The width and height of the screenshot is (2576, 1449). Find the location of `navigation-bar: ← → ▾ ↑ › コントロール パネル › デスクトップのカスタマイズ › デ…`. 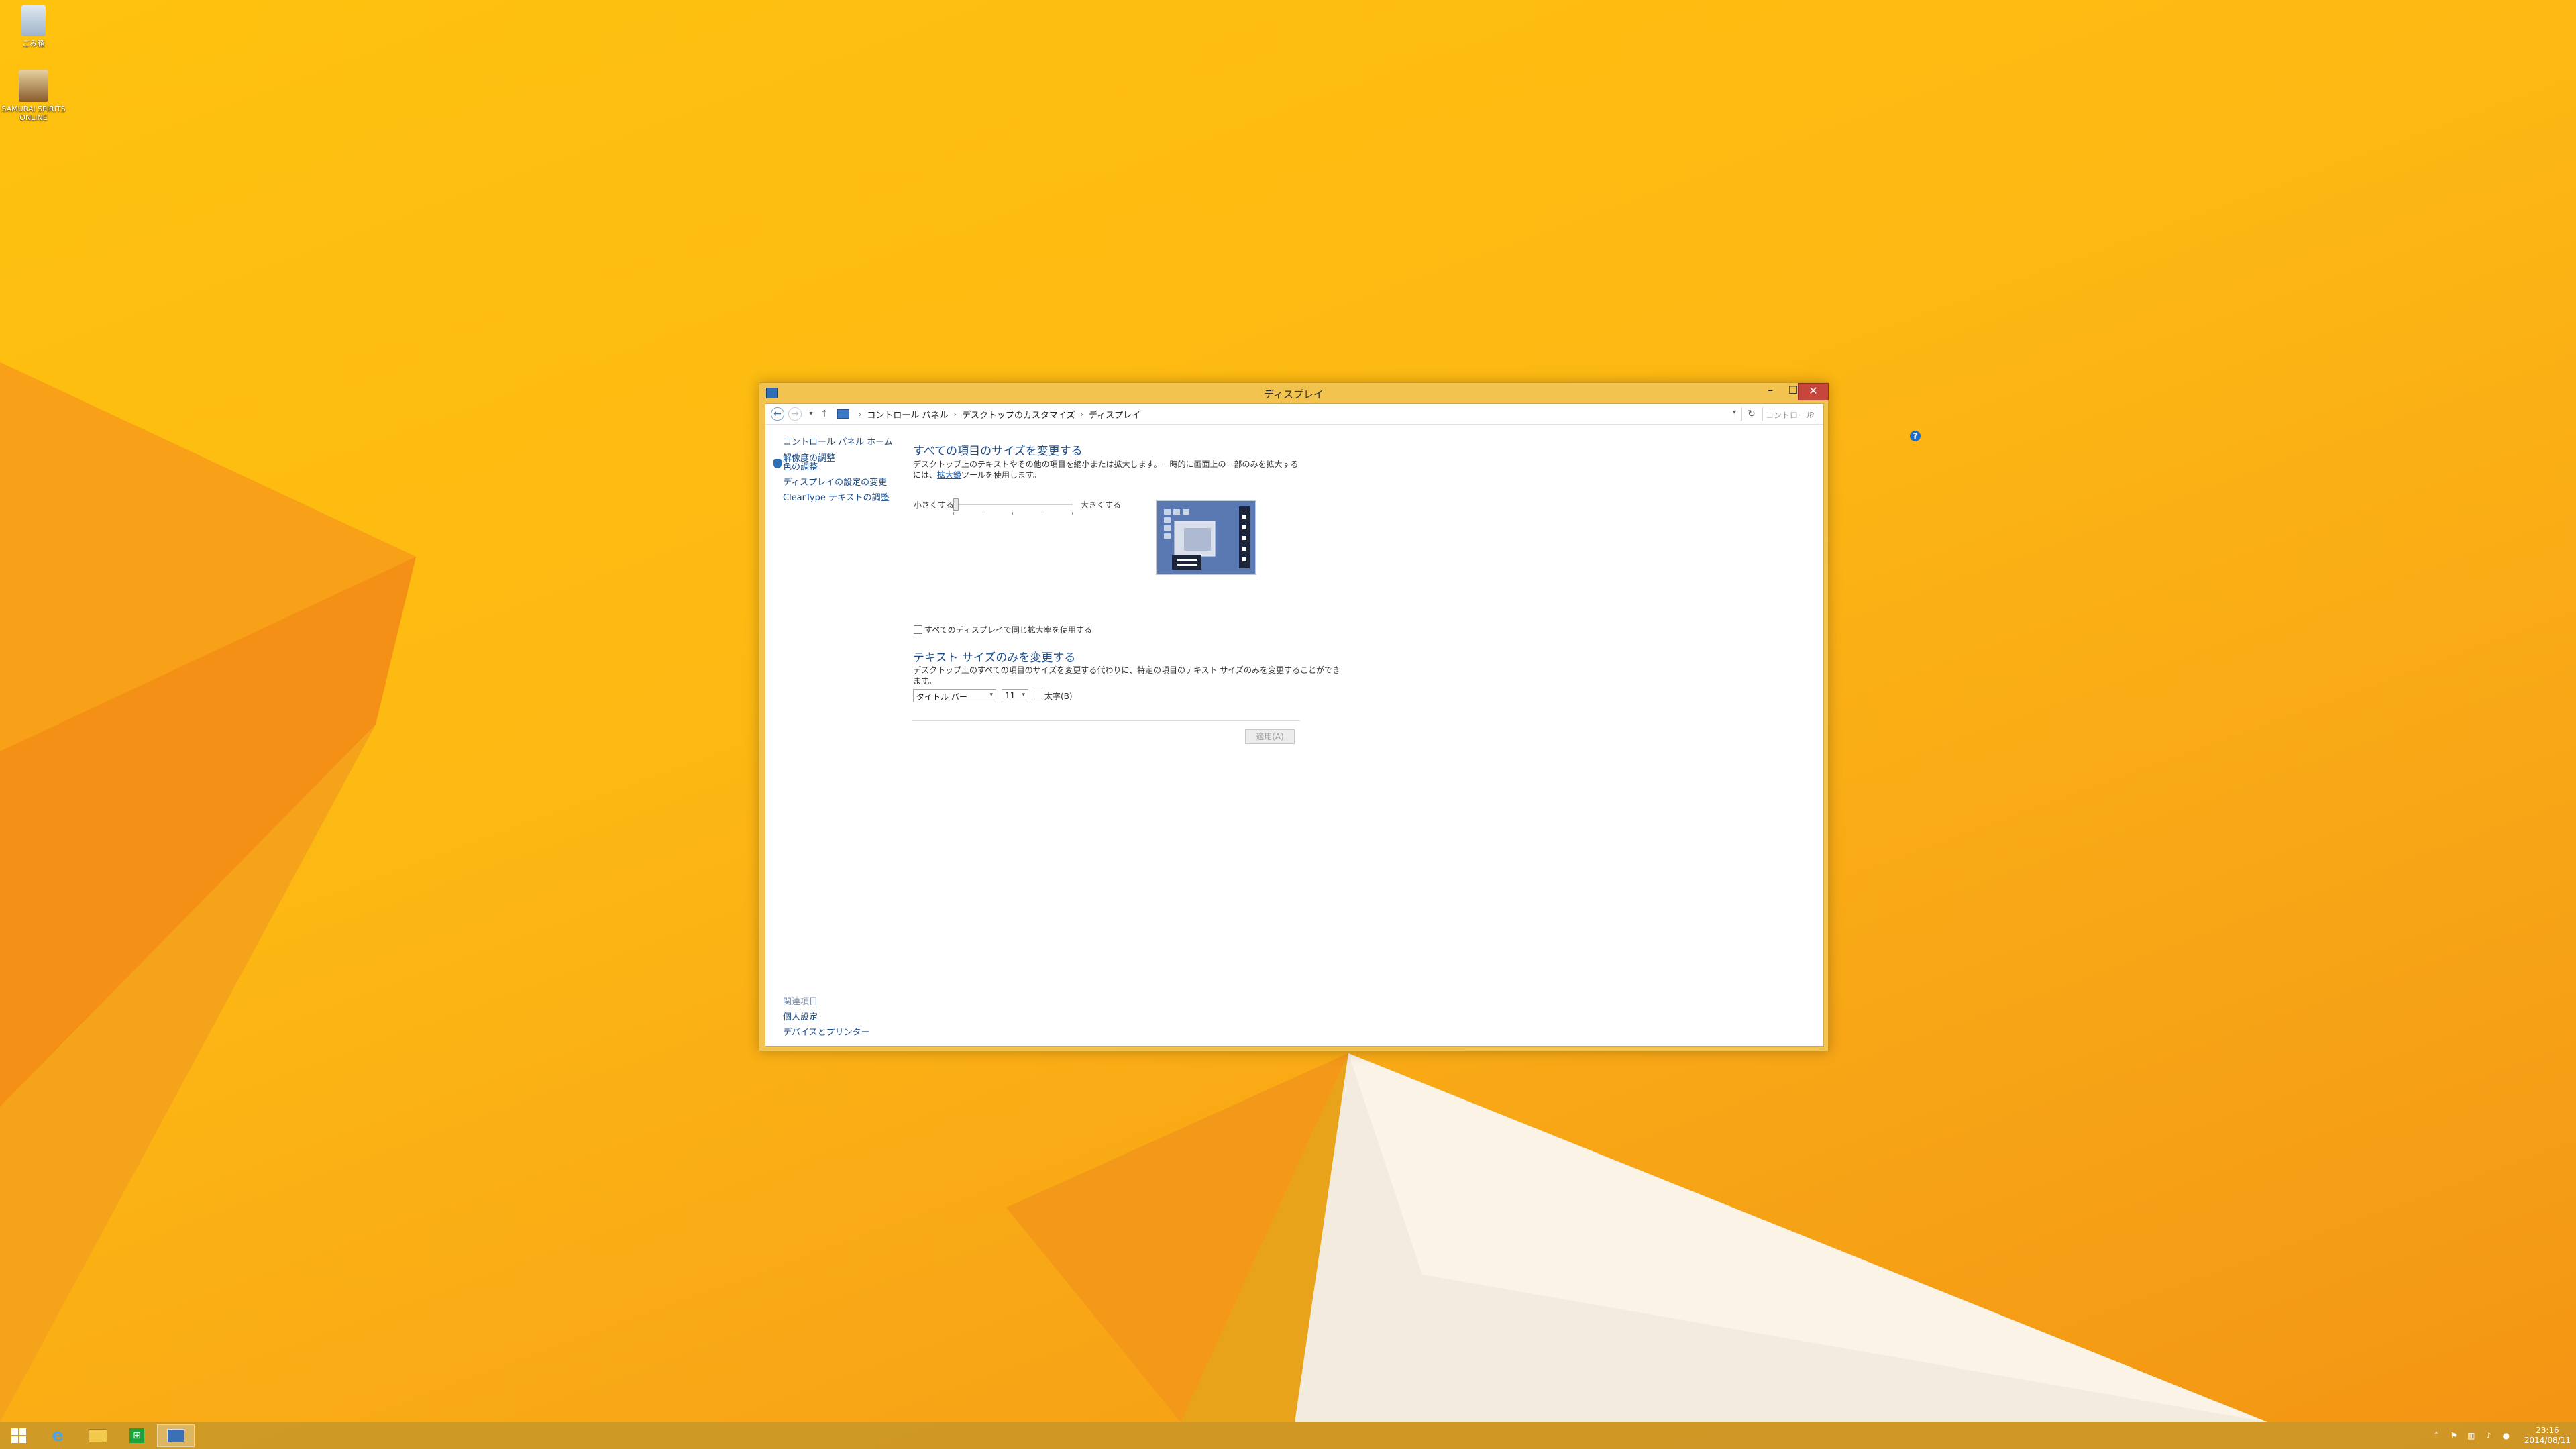

navigation-bar: ← → ▾ ↑ › コントロール パネル › デスクトップのカスタマイズ › デ… is located at coordinates (1294, 414).